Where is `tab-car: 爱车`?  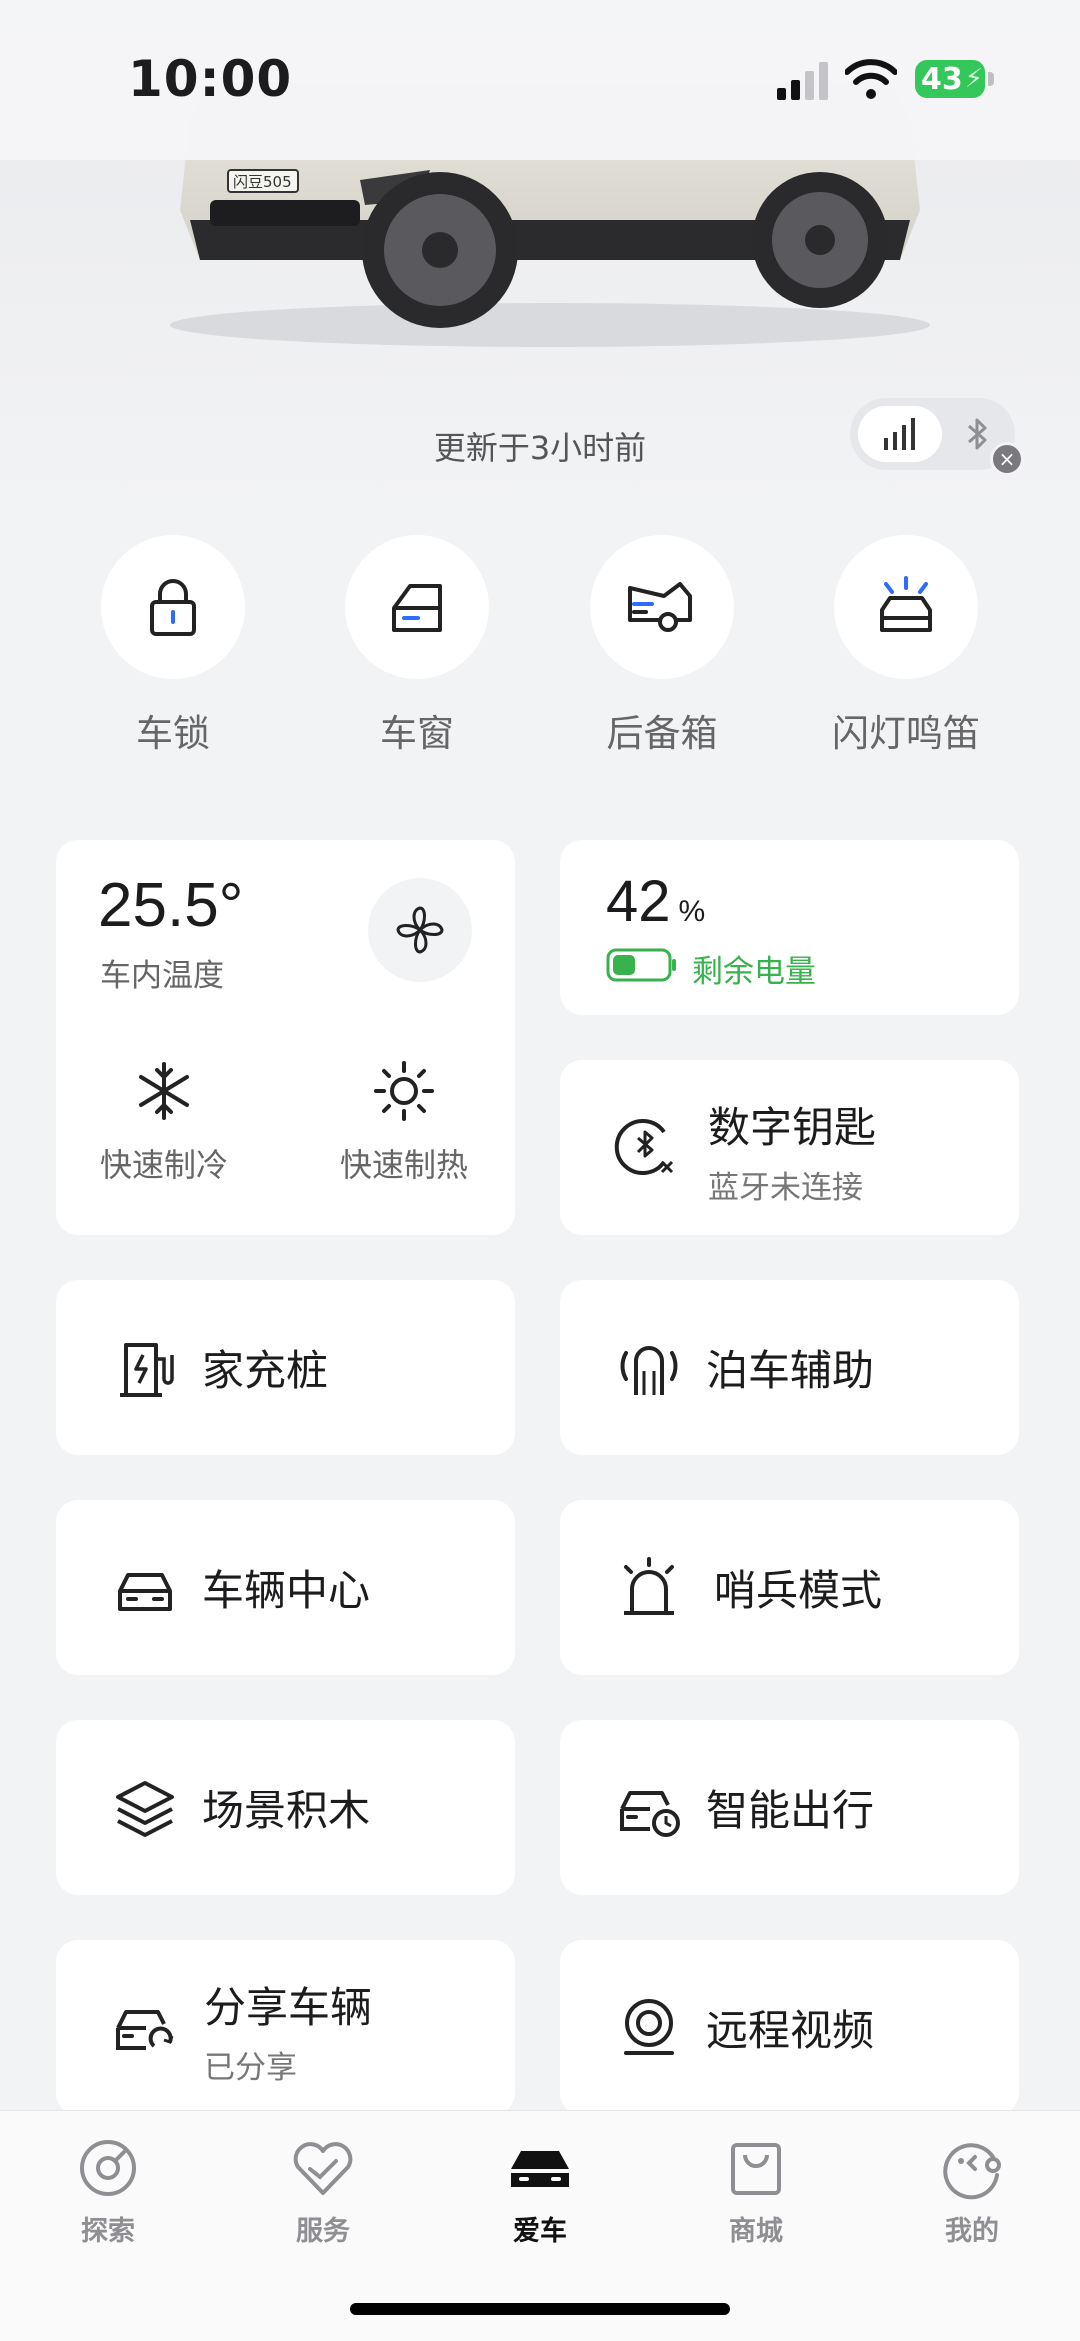 tab-car: 爱车 is located at coordinates (540, 2191).